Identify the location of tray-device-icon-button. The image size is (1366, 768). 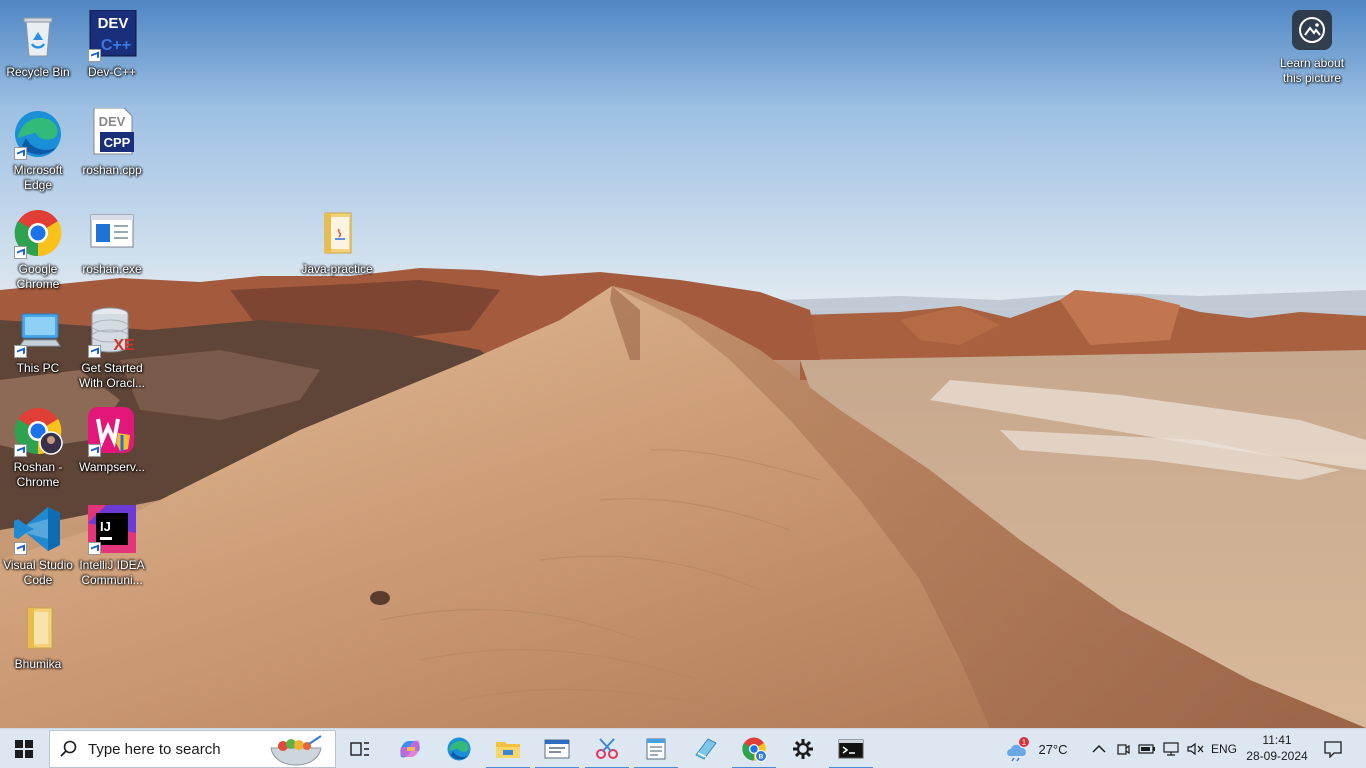
(1123, 748).